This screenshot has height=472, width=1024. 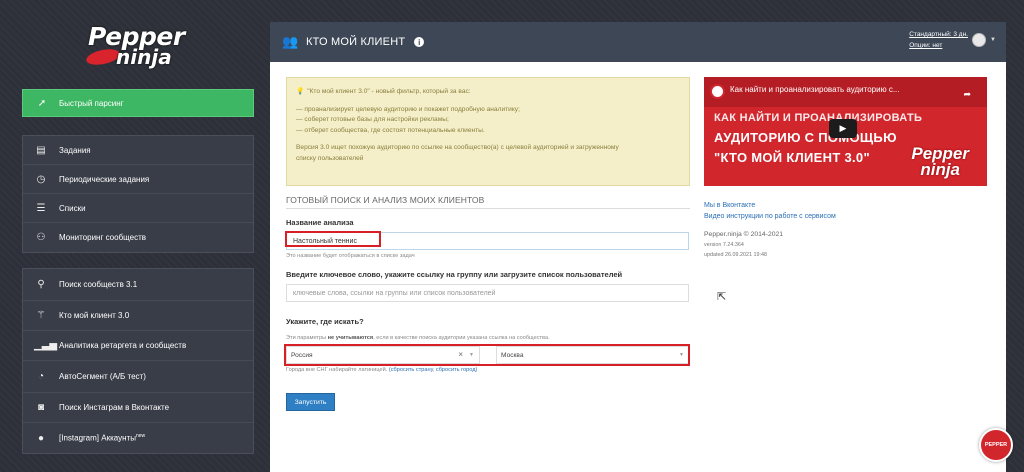 What do you see at coordinates (41, 376) in the screenshot?
I see `pie-chart-icon: ◔` at bounding box center [41, 376].